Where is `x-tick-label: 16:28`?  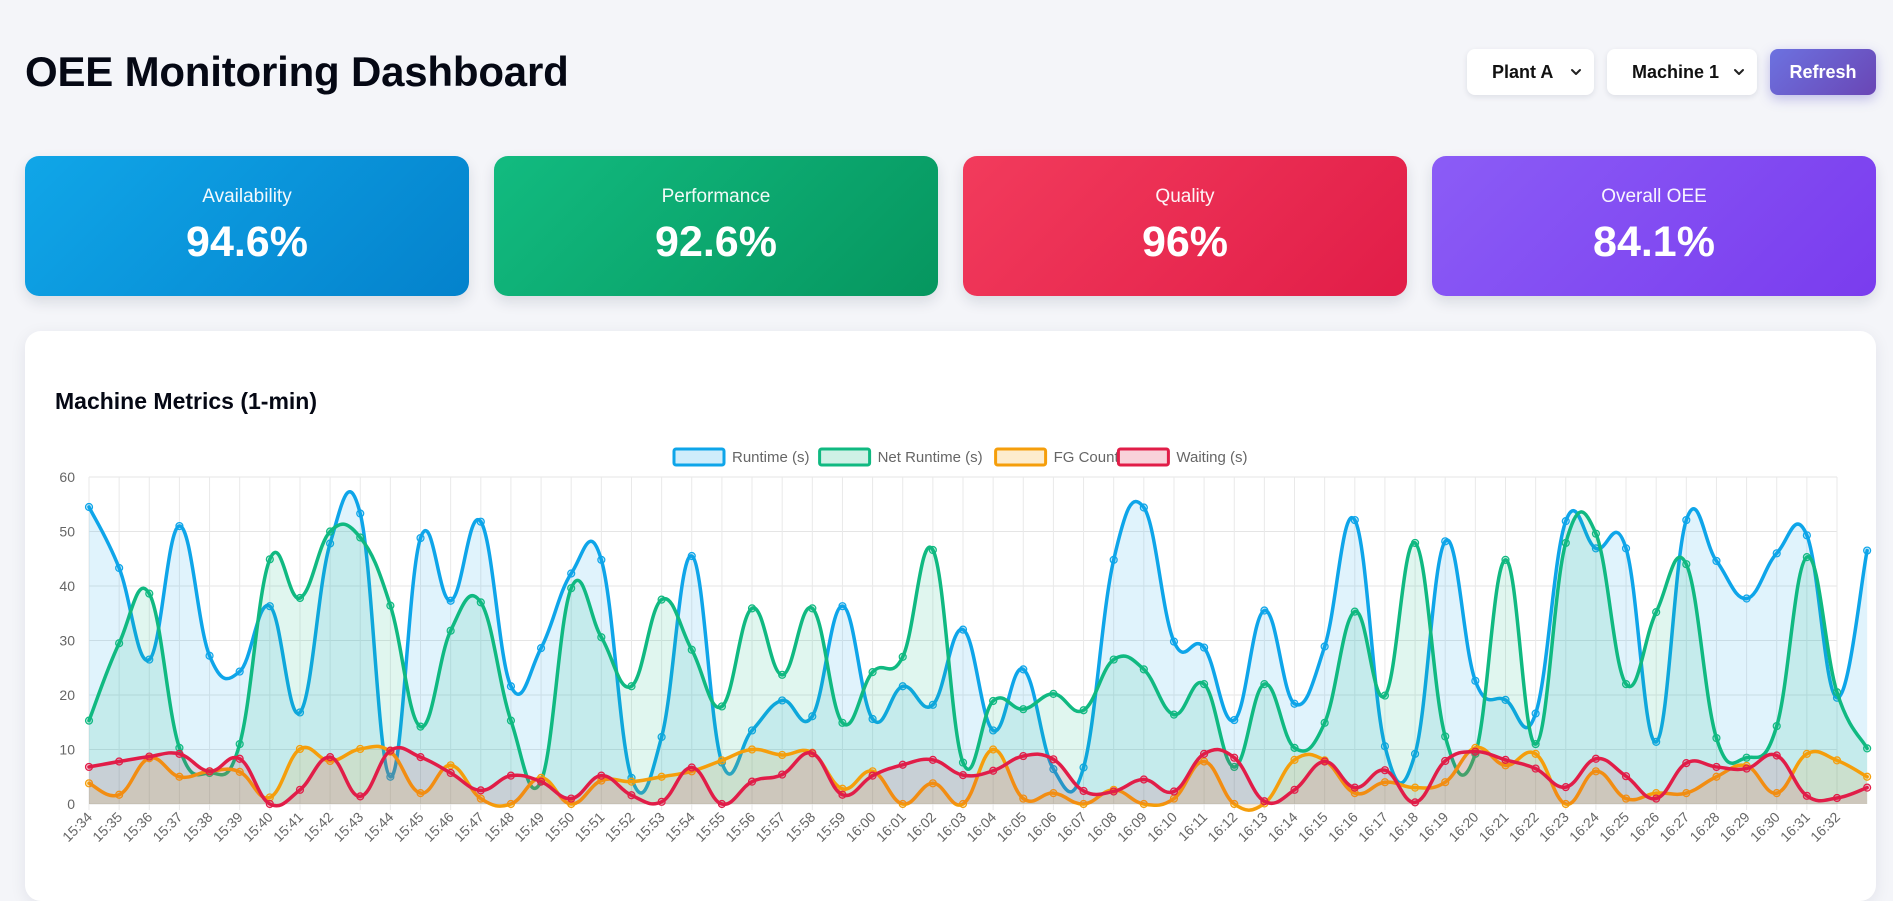 x-tick-label: 16:28 is located at coordinates (1704, 827).